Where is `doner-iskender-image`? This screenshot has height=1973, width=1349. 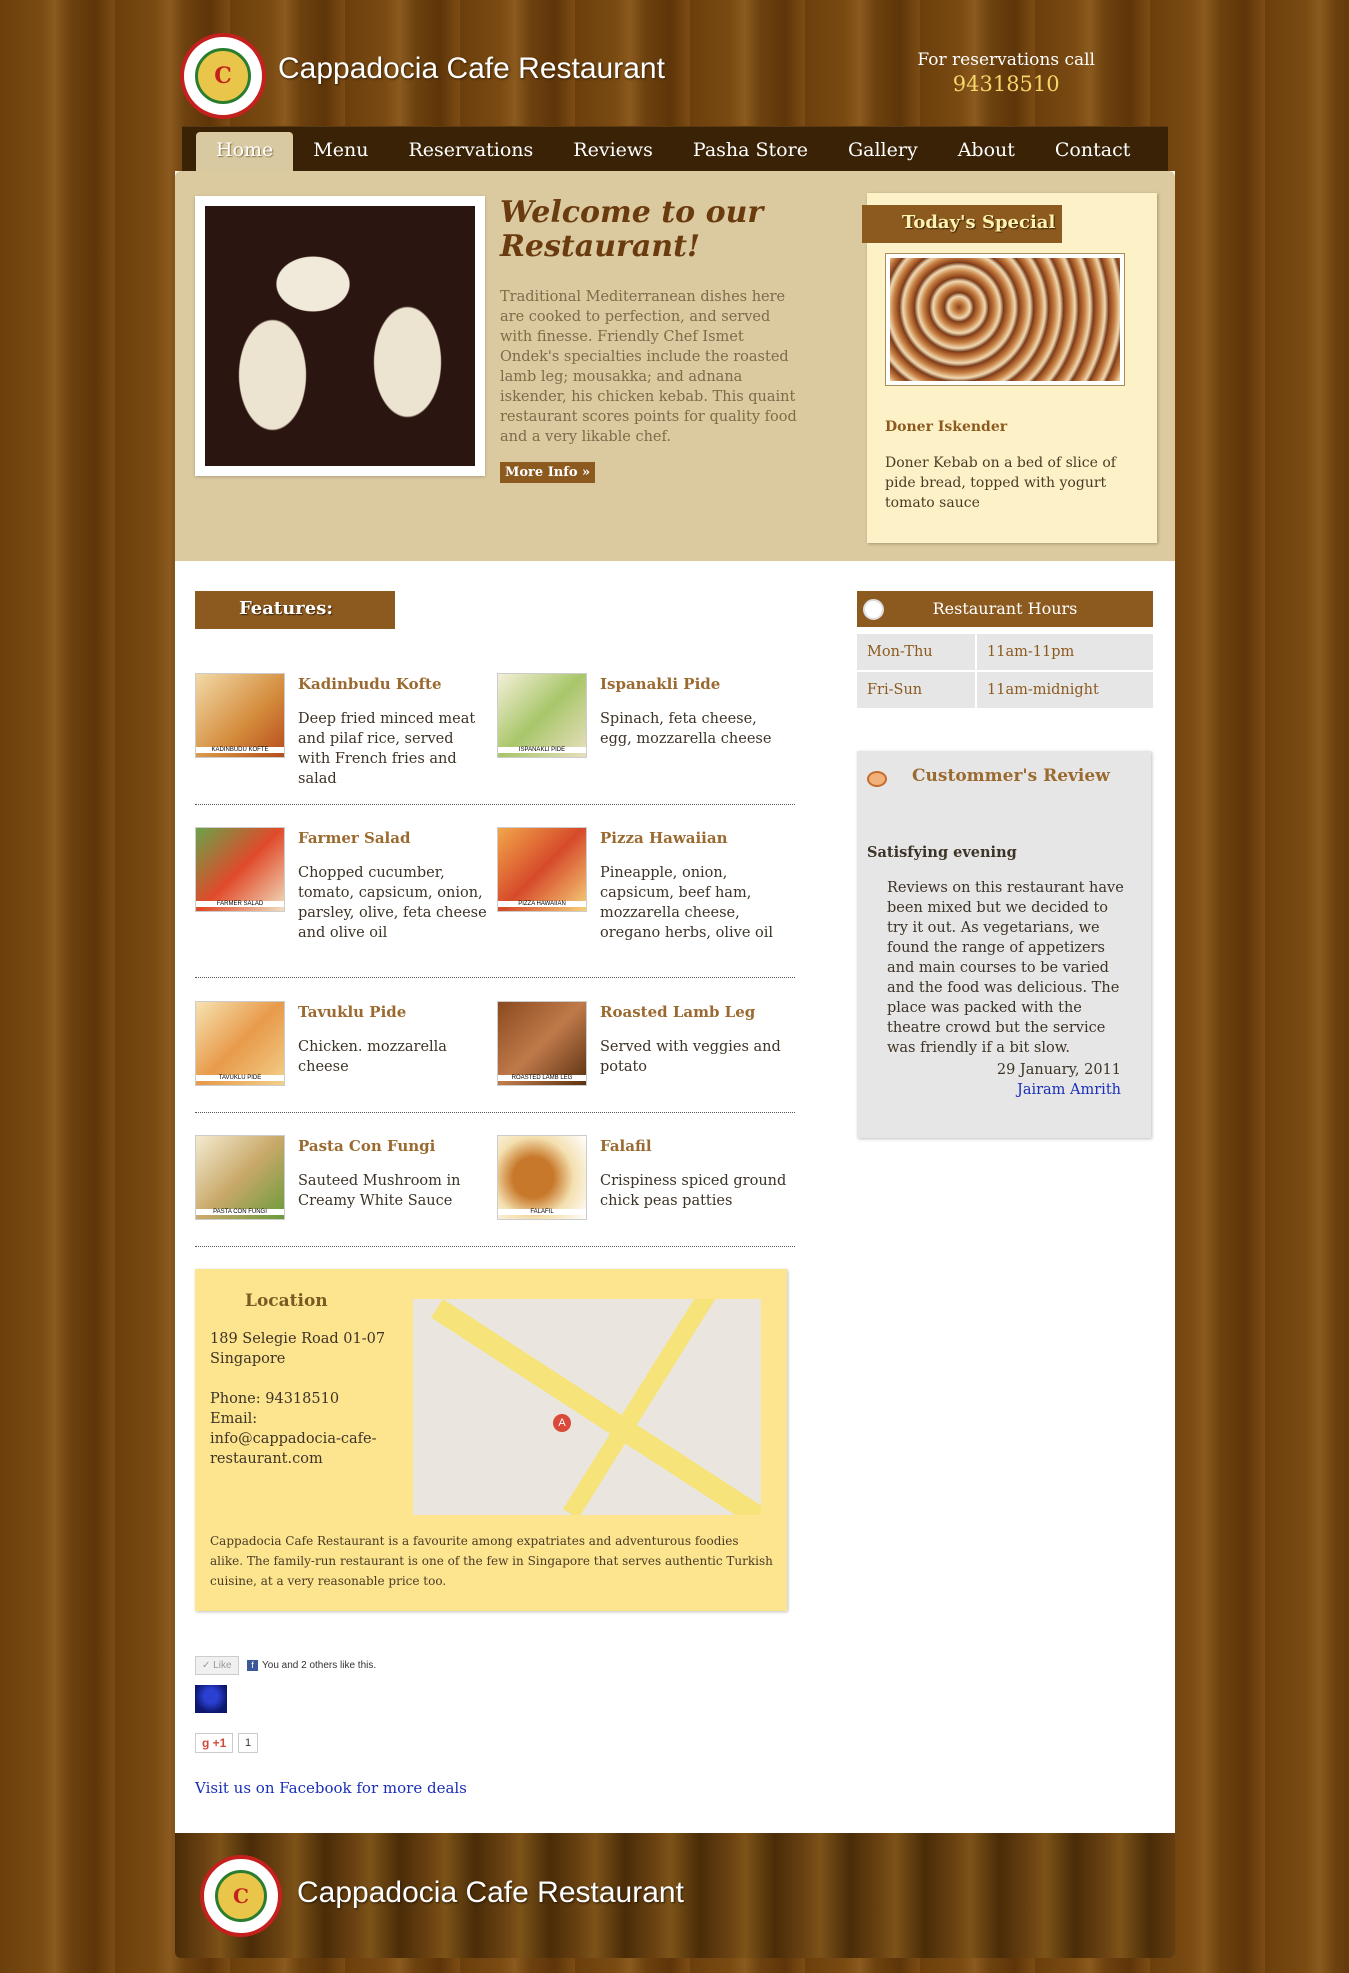 doner-iskender-image is located at coordinates (1005, 319).